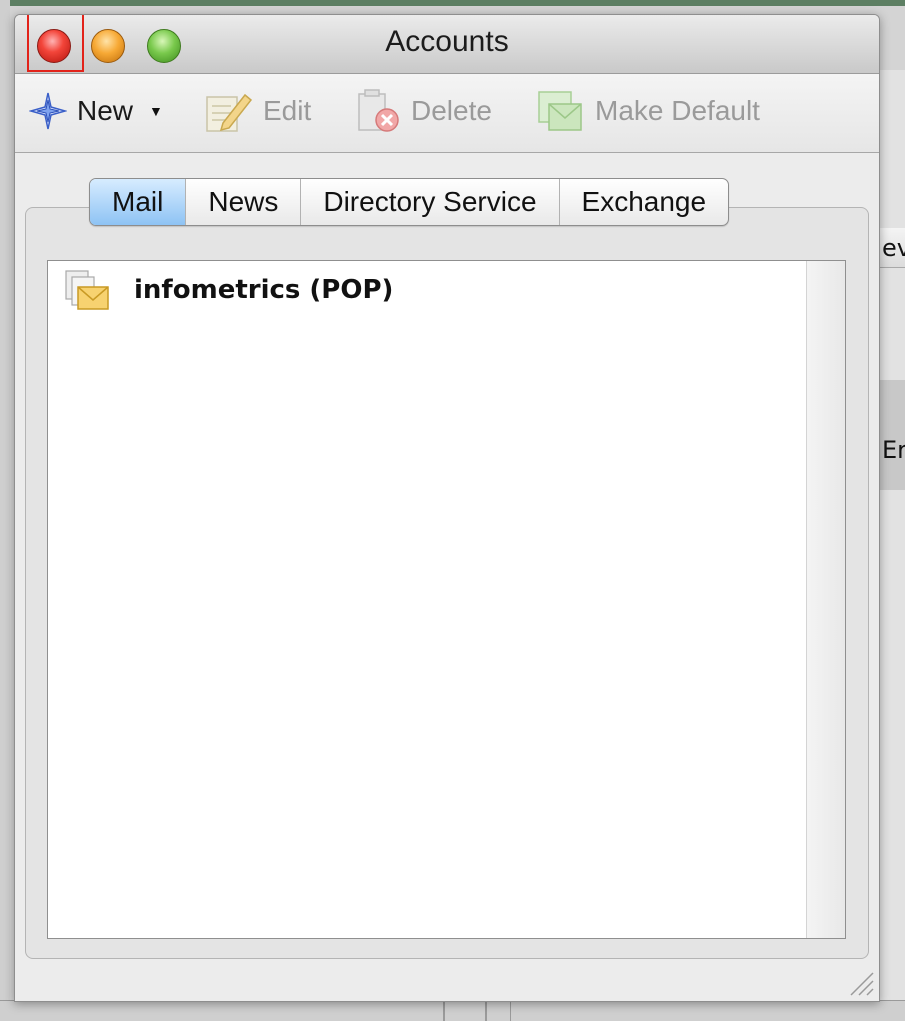  What do you see at coordinates (452, 1010) in the screenshot?
I see `background-bottom-bar` at bounding box center [452, 1010].